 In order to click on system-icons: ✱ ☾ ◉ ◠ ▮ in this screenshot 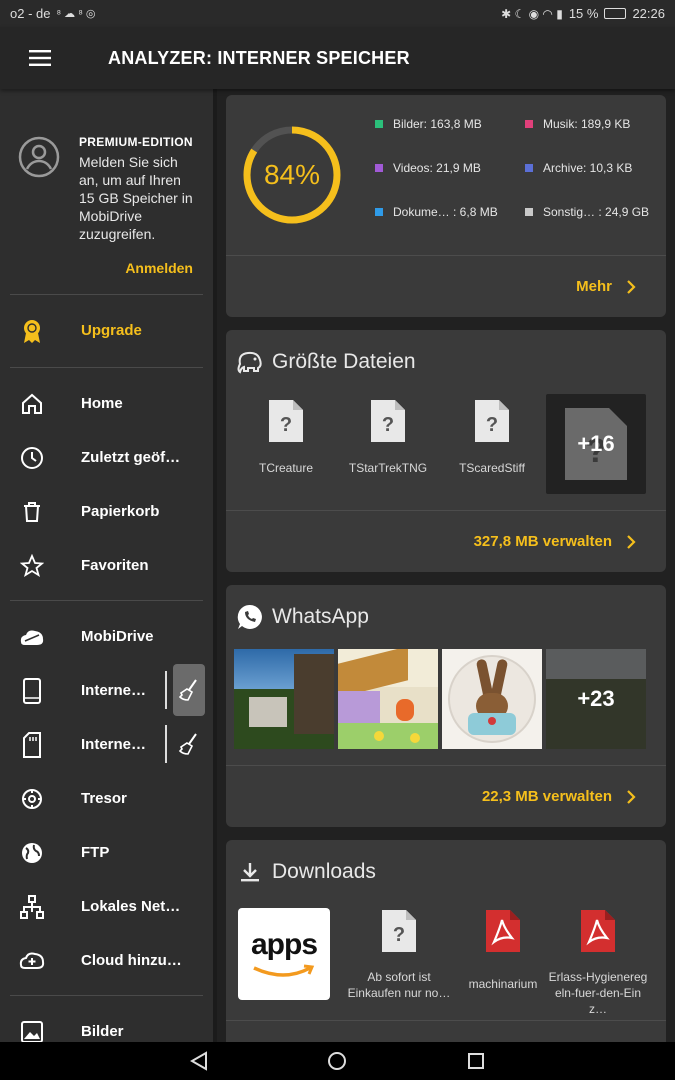, I will do `click(532, 13)`.